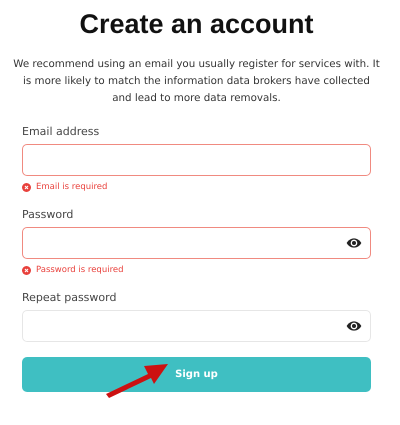  I want to click on field-label: Repeat password, so click(69, 297).